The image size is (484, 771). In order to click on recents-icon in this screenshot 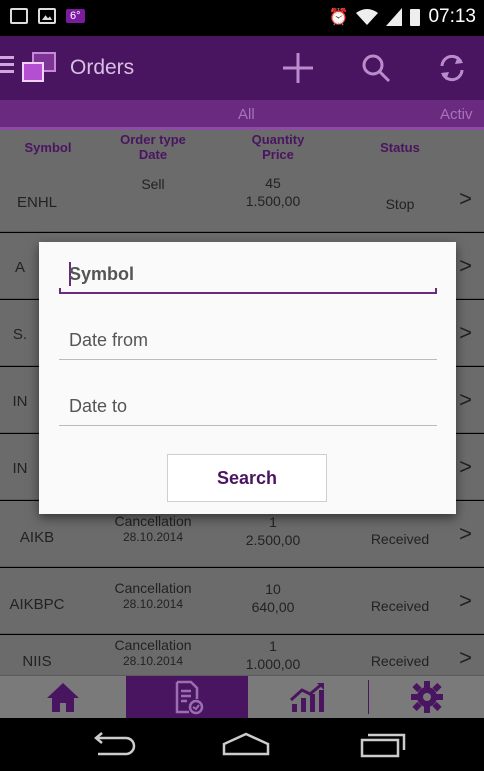, I will do `click(383, 745)`.